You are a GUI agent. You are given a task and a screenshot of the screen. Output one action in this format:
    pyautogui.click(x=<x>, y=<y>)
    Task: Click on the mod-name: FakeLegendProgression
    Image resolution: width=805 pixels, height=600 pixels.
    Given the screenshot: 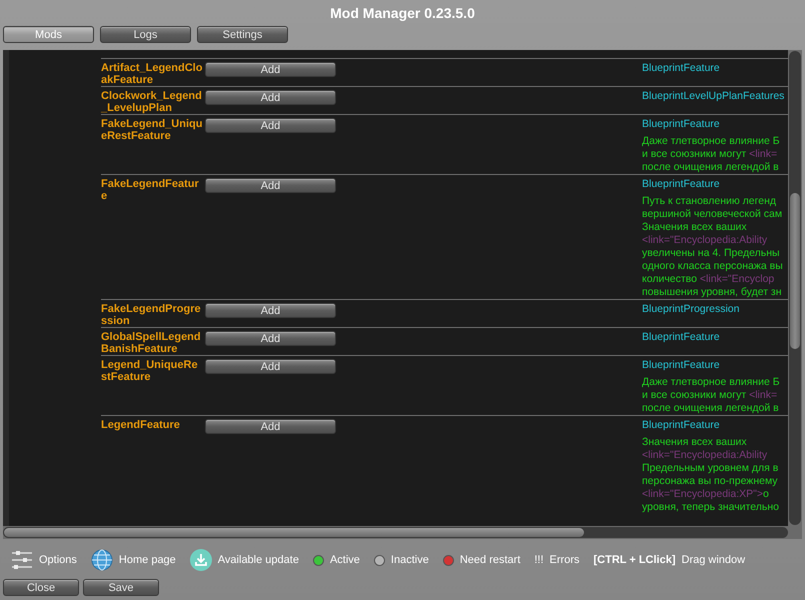 What is the action you would take?
    pyautogui.click(x=151, y=315)
    